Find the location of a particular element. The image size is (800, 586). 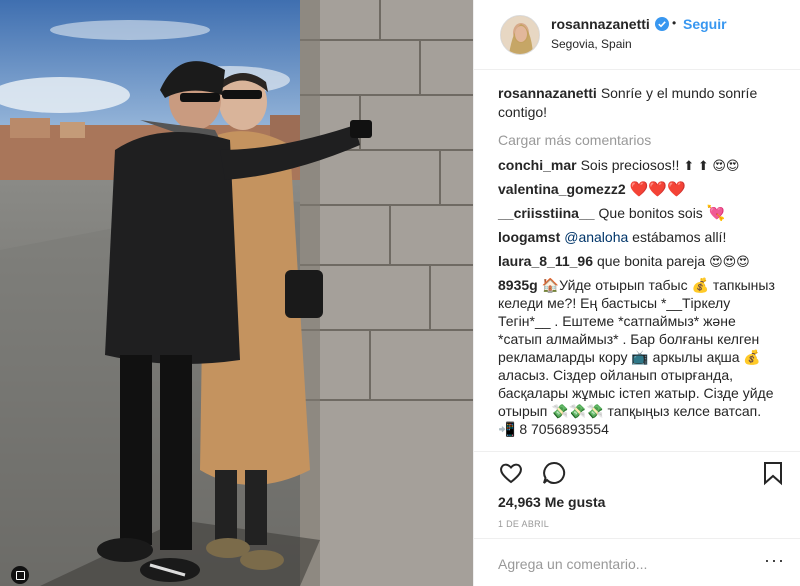

caption-username: rosannazanetti is located at coordinates (547, 93).